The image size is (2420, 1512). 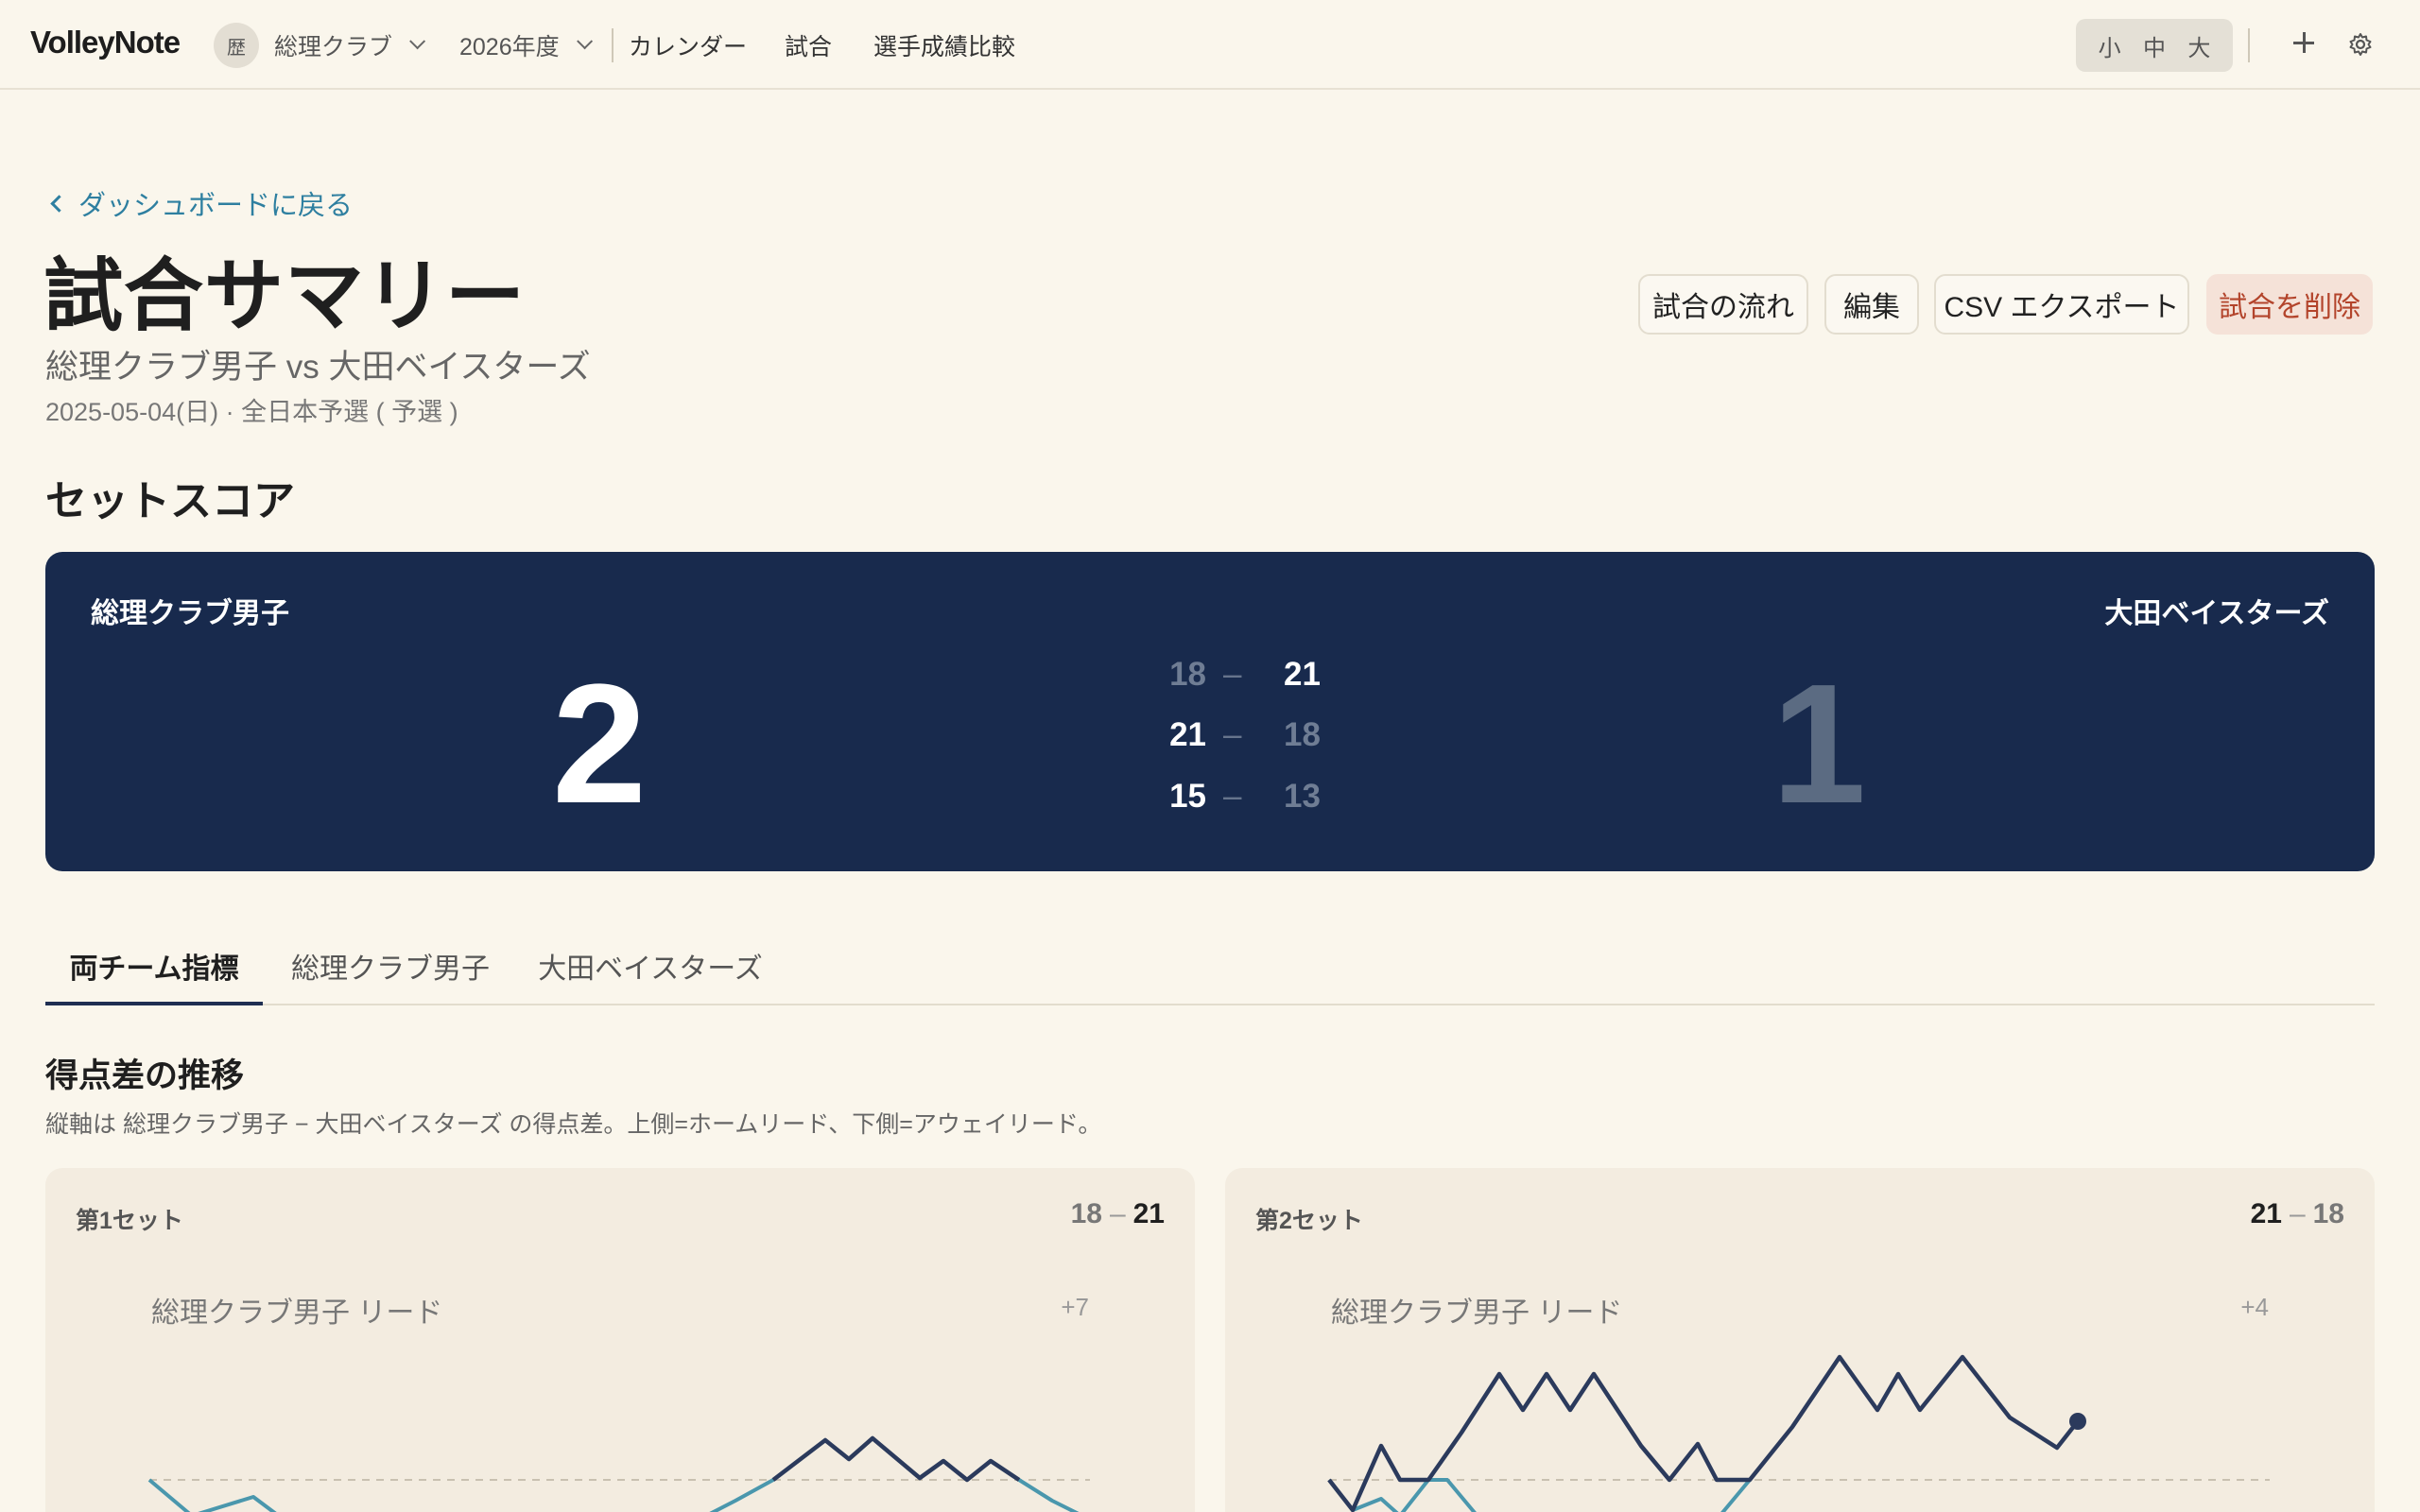 I want to click on set-score-heading: セットスコア, so click(x=170, y=501).